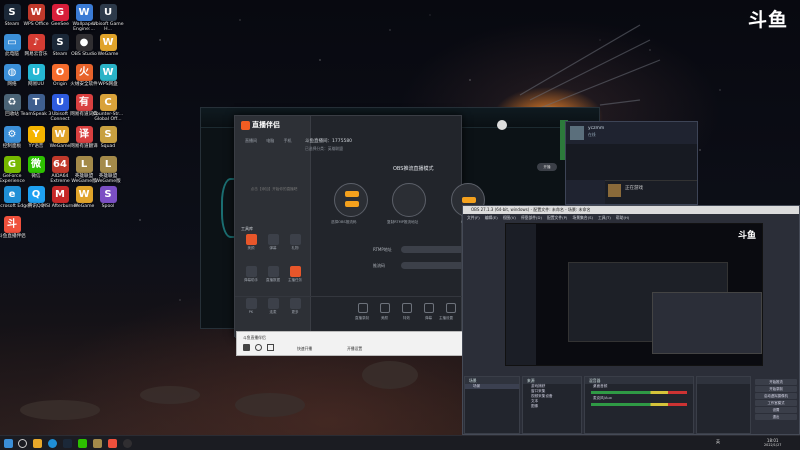 The image size is (800, 450). What do you see at coordinates (428, 318) in the screenshot?
I see `danmaku-label: 弹幕` at bounding box center [428, 318].